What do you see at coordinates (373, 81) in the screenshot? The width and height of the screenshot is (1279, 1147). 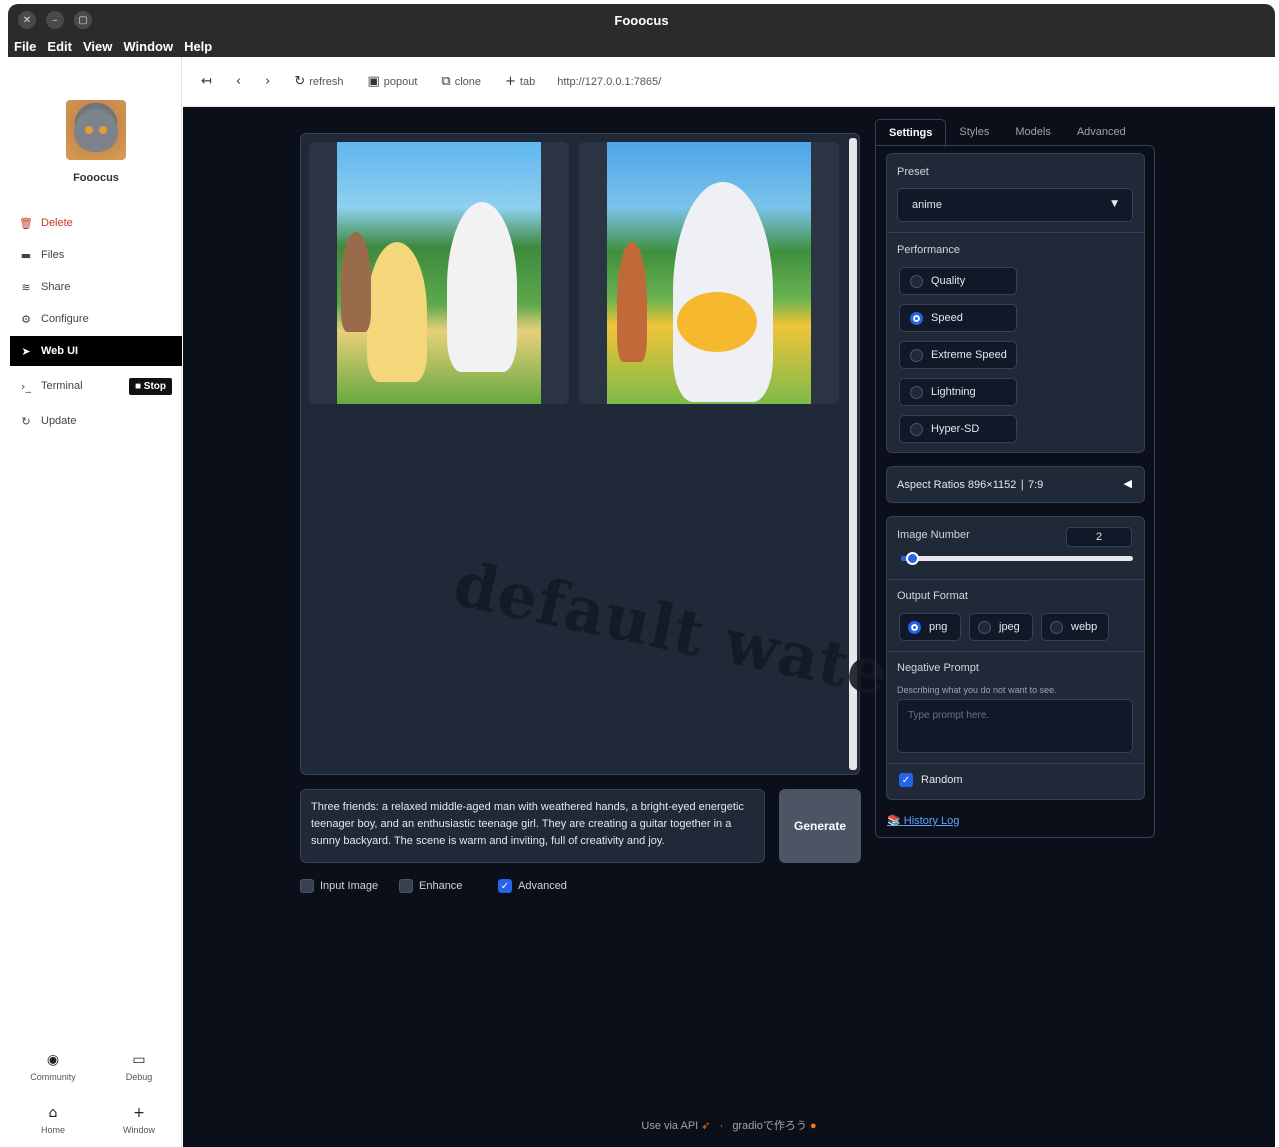 I see `popout-icon: ▣` at bounding box center [373, 81].